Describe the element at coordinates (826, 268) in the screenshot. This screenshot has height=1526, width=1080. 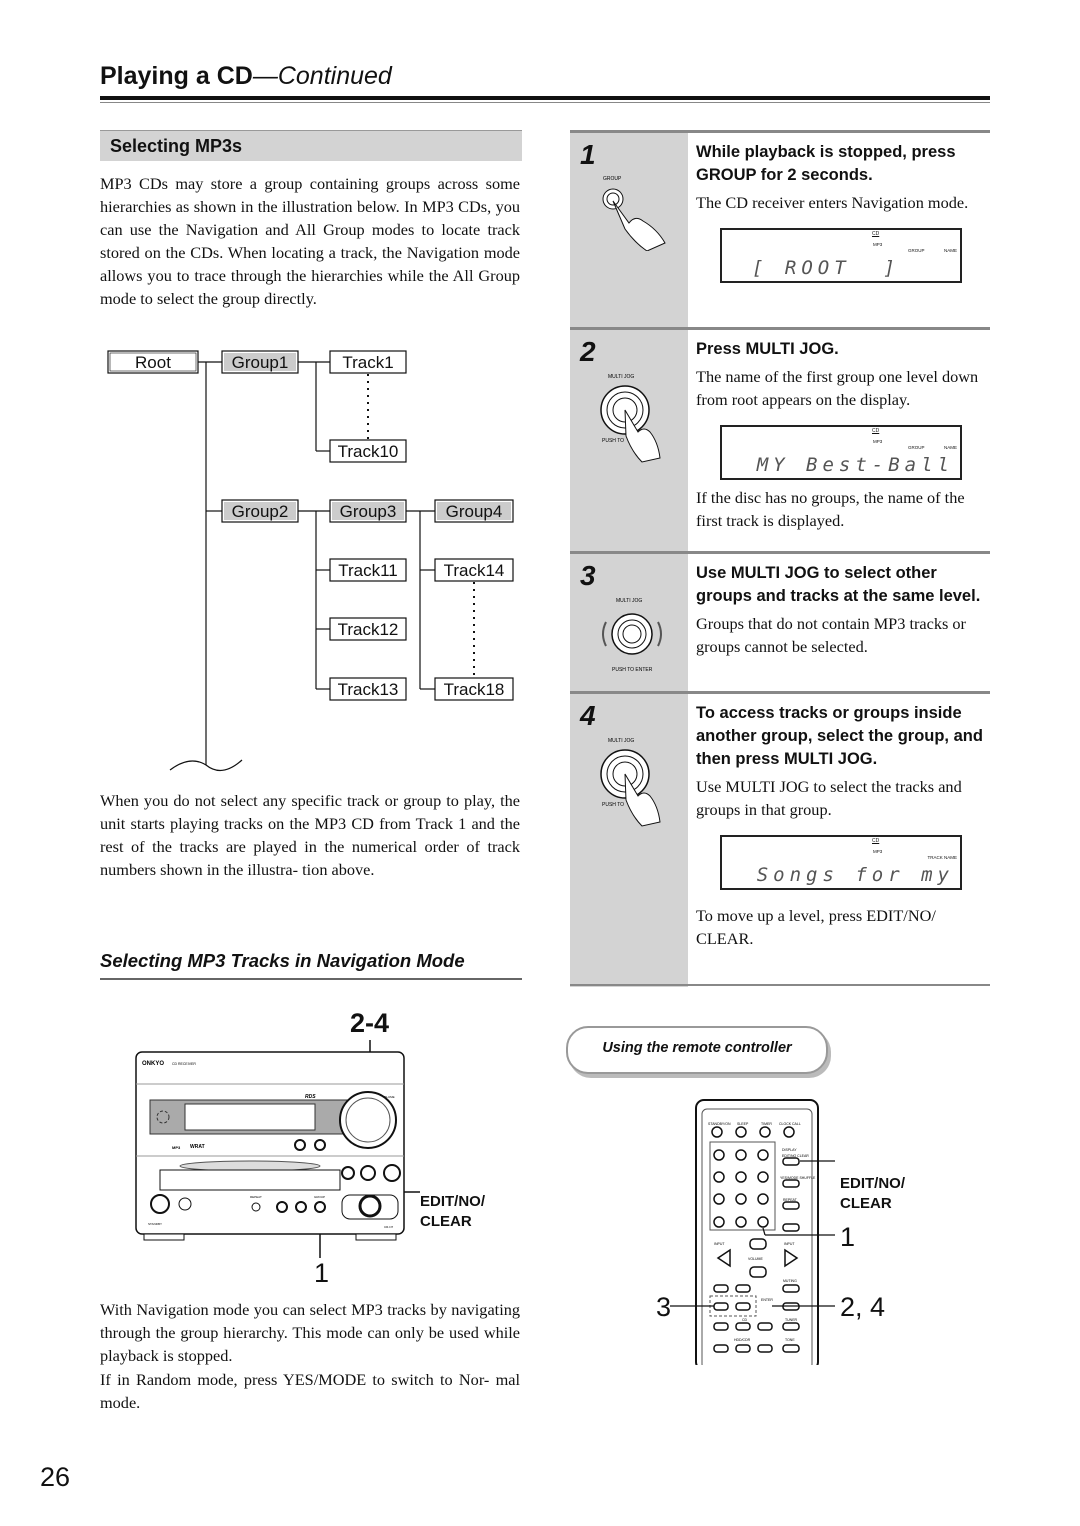
I see `lcd-text: [ ROOT ]` at that location.